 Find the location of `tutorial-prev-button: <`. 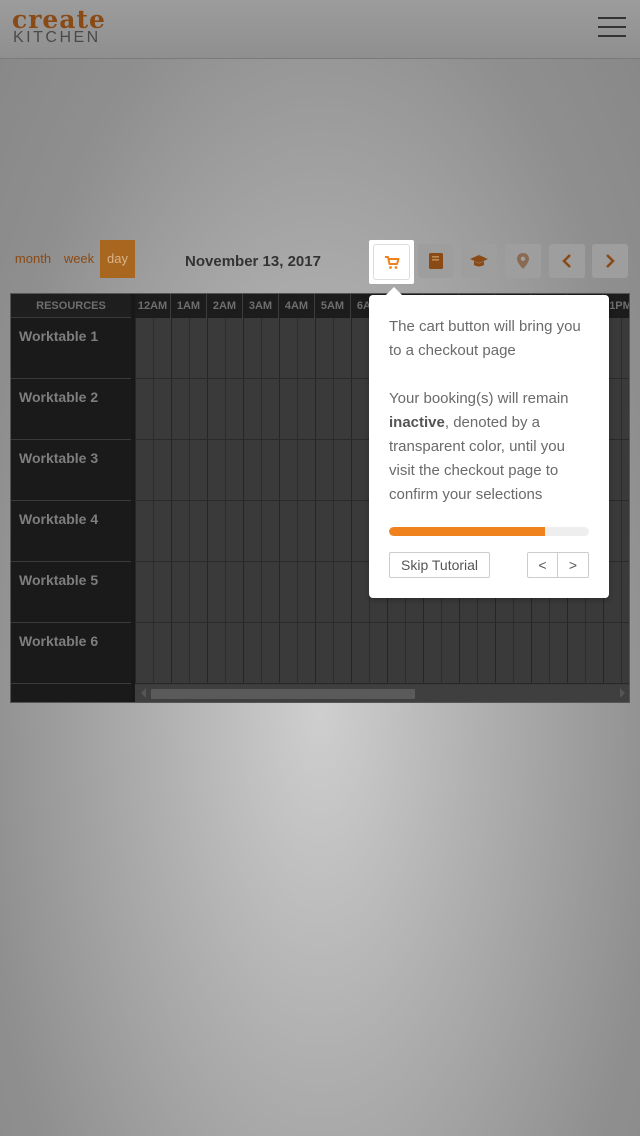

tutorial-prev-button: < is located at coordinates (542, 565).